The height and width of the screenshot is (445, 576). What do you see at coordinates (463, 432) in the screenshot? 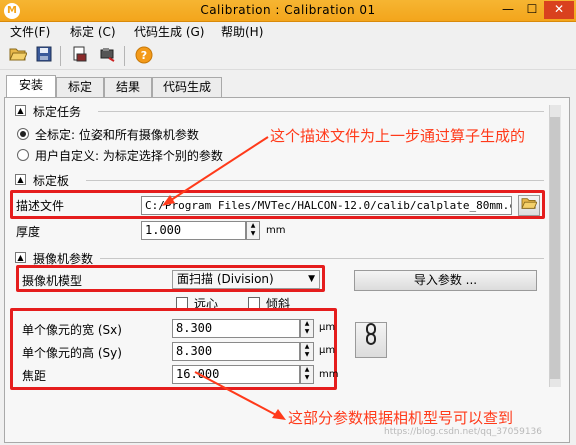
I see `watermark: https://blog.csdn.net/qq_37059136` at bounding box center [463, 432].